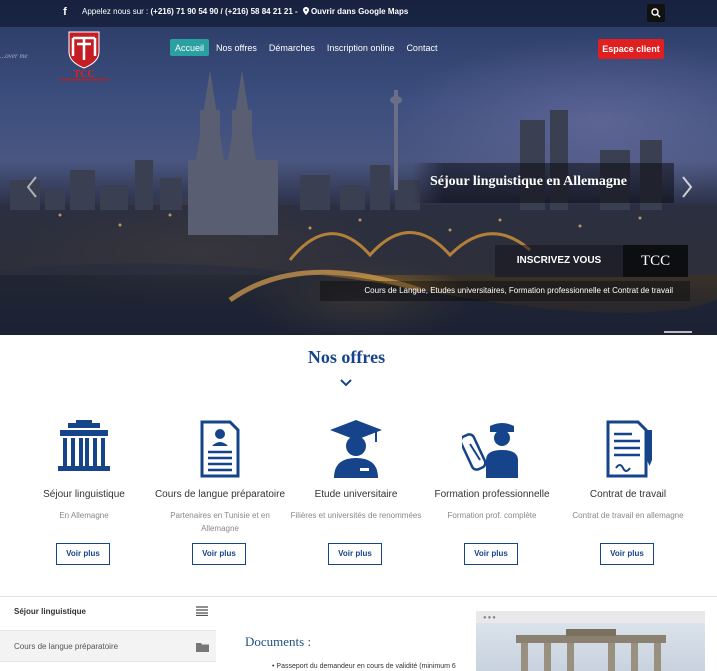 The width and height of the screenshot is (717, 671). Describe the element at coordinates (591, 650) in the screenshot. I see `brandenburg-gate-photo` at that location.